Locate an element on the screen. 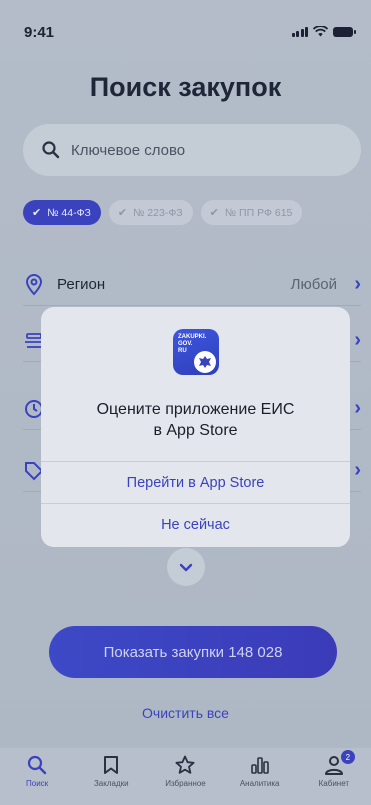  expand-filters-button is located at coordinates (186, 567).